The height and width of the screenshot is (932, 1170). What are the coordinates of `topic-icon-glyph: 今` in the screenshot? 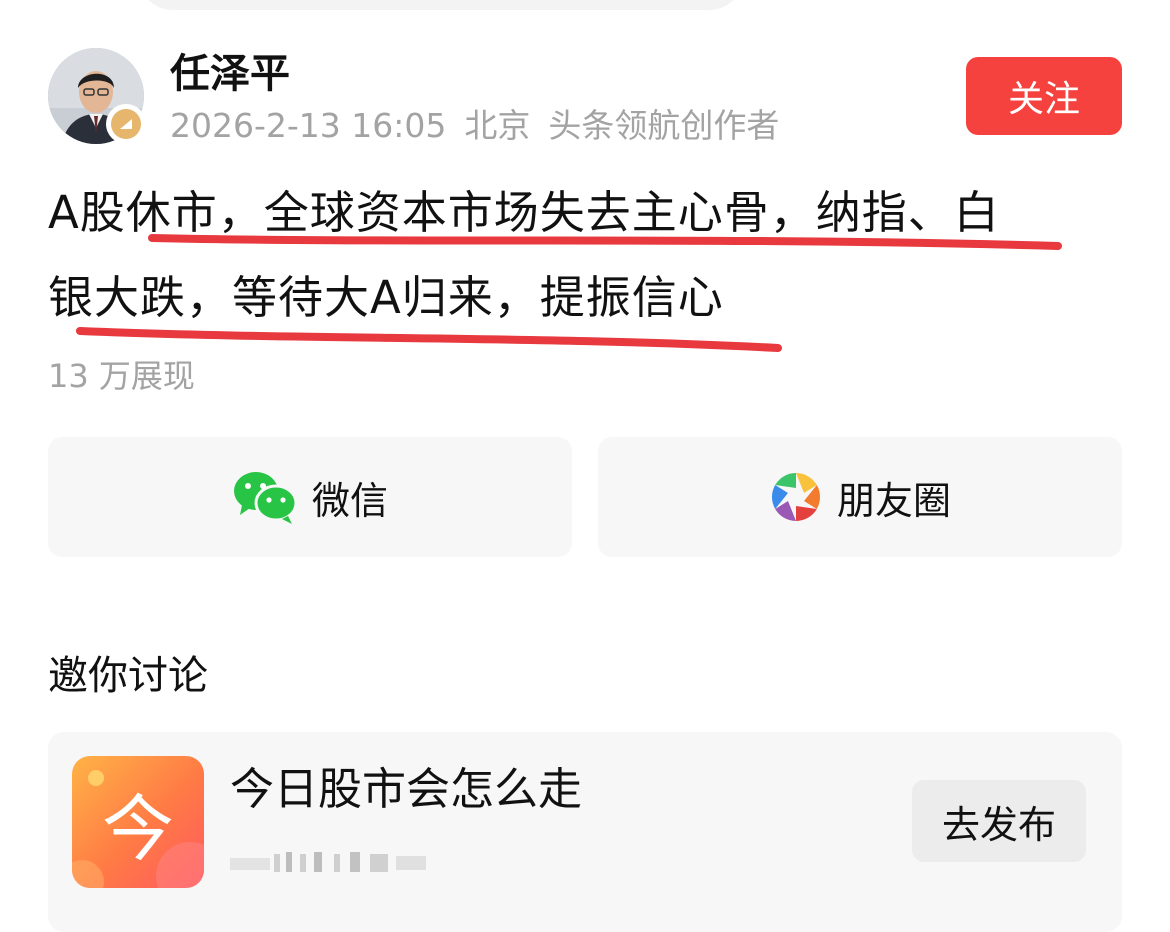 It's located at (137, 828).